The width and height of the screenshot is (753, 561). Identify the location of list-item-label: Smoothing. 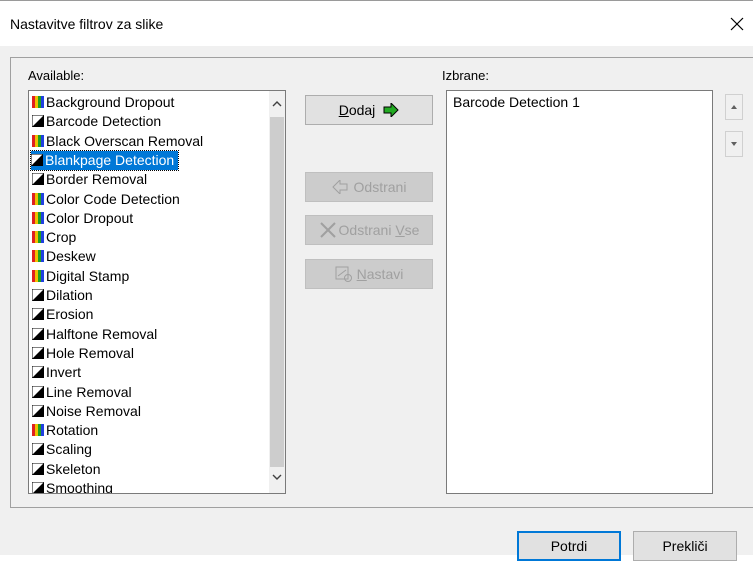
(79, 487).